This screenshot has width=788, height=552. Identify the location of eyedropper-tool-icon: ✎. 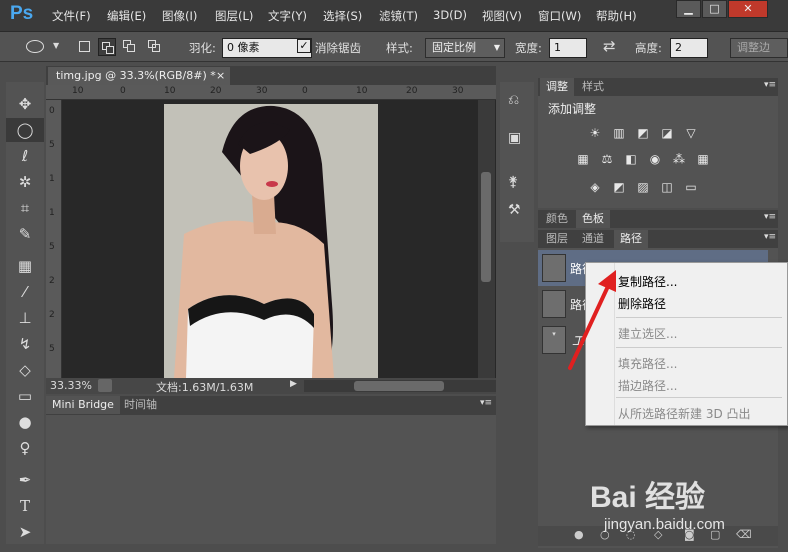
(25, 234).